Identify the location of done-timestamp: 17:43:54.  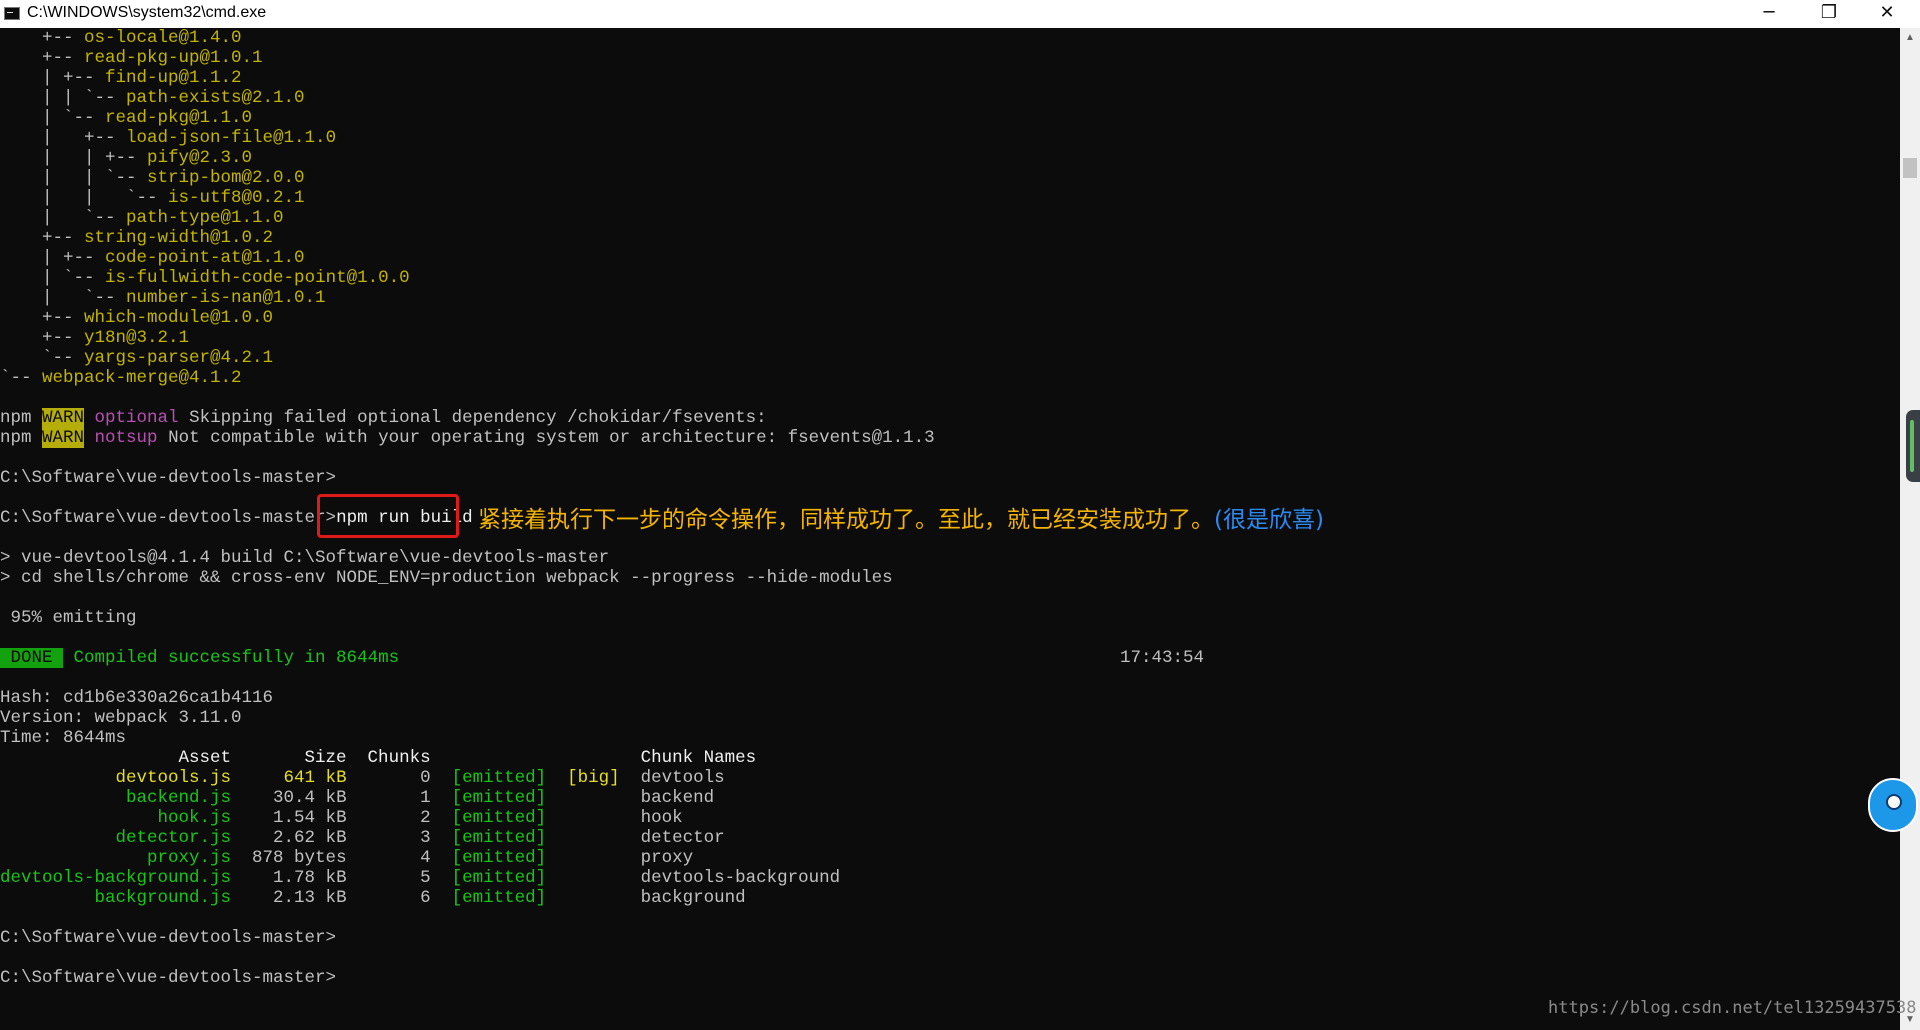
(1162, 658).